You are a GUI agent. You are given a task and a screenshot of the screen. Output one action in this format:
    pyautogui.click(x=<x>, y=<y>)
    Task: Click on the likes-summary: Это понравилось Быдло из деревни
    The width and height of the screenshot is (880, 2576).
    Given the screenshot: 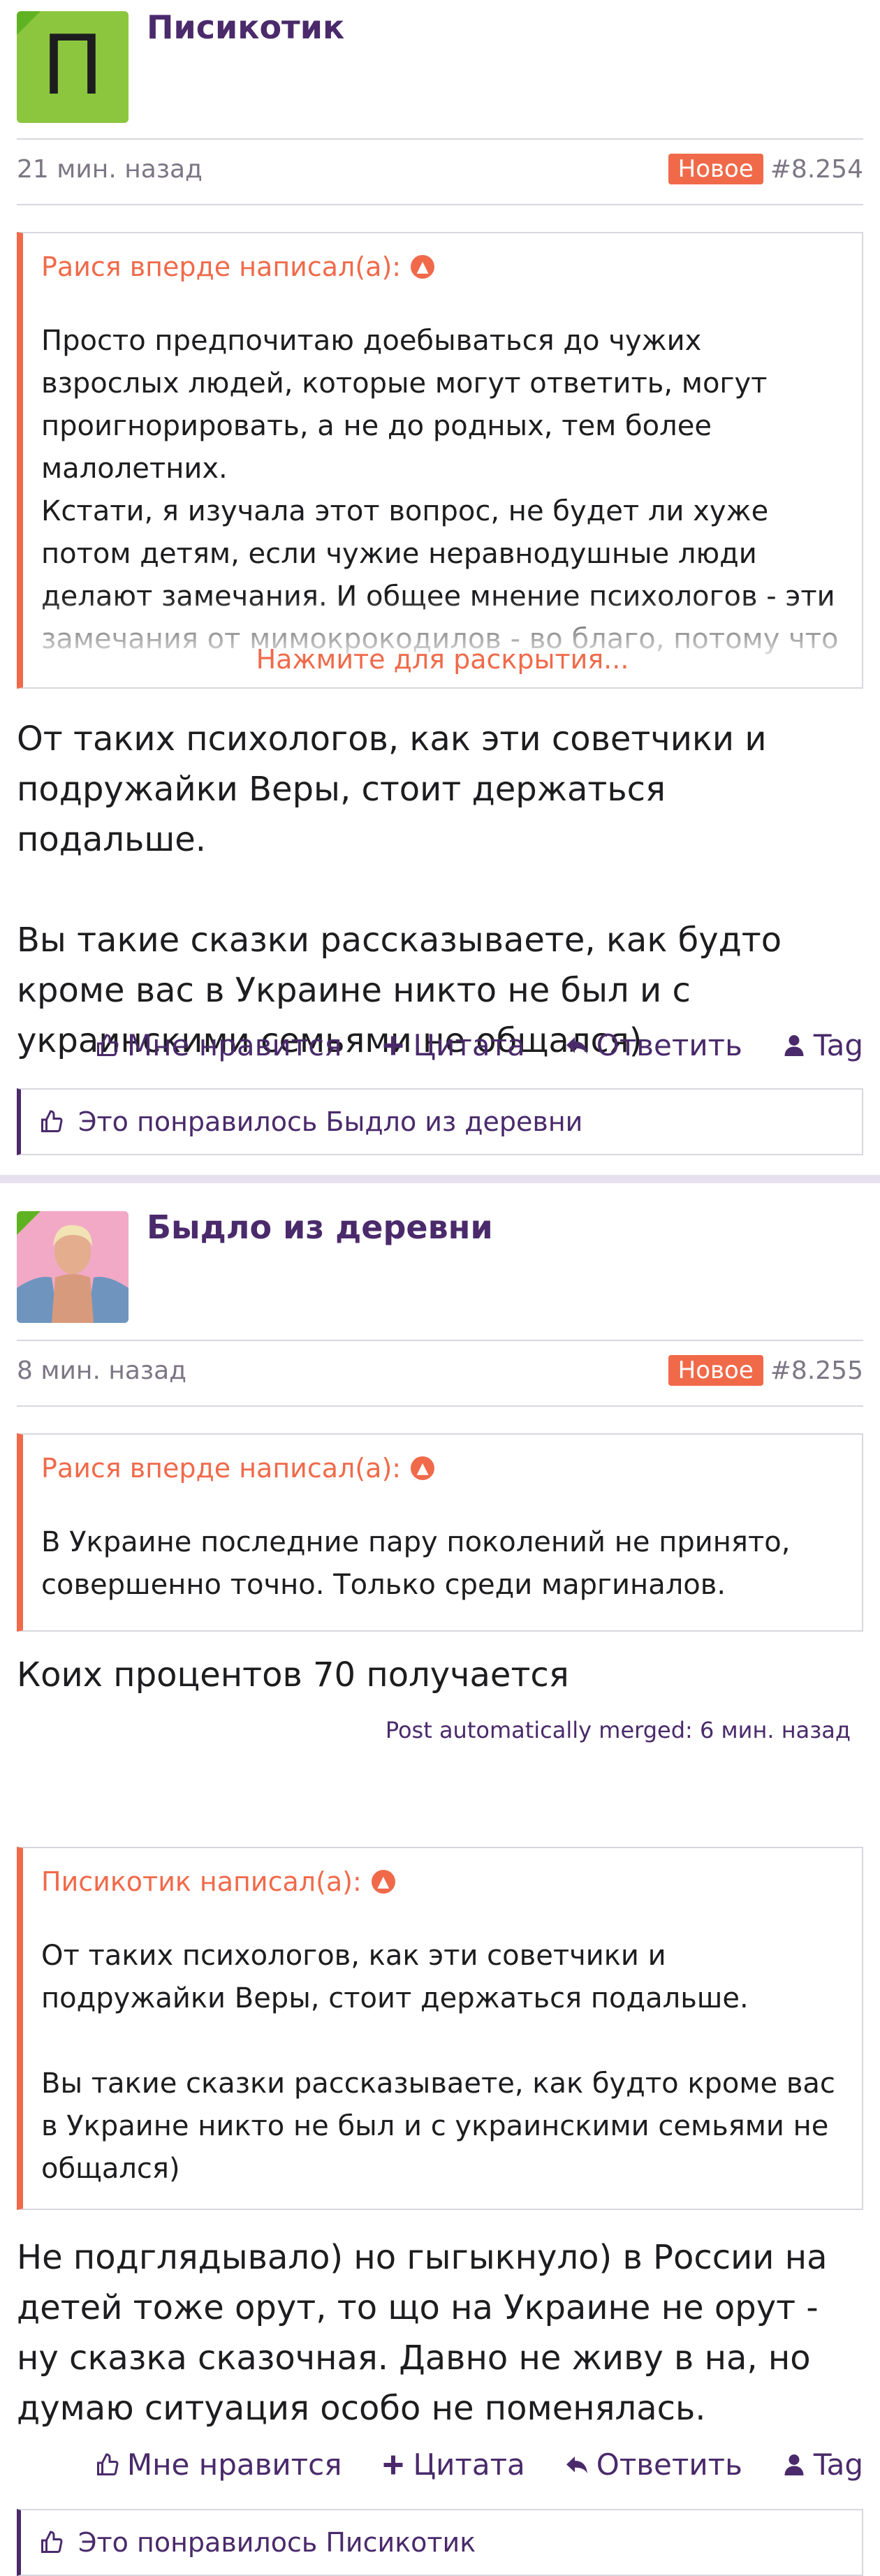 What is the action you would take?
    pyautogui.click(x=440, y=1121)
    